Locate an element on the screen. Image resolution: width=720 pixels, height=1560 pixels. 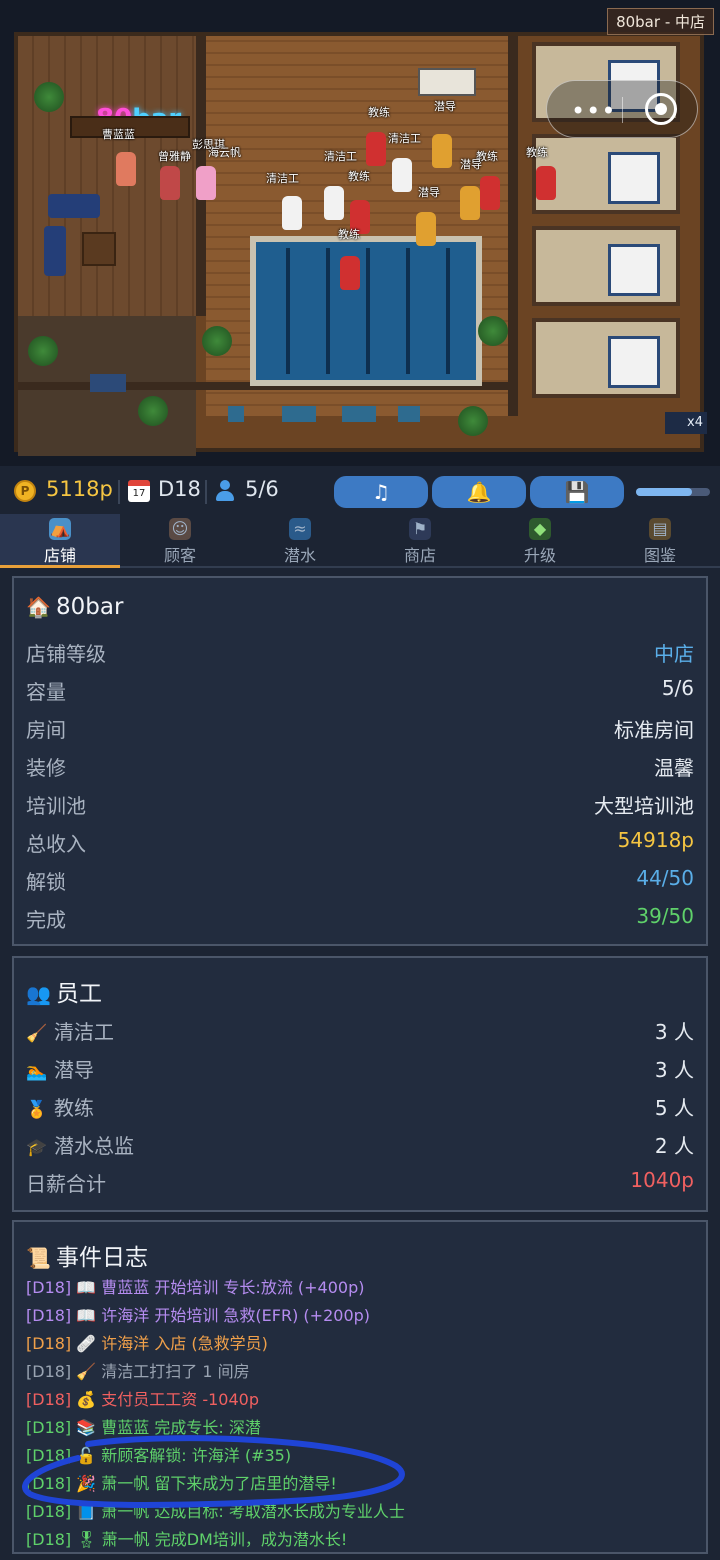
tab-store: ⚑ 商店 is located at coordinates (420, 541).